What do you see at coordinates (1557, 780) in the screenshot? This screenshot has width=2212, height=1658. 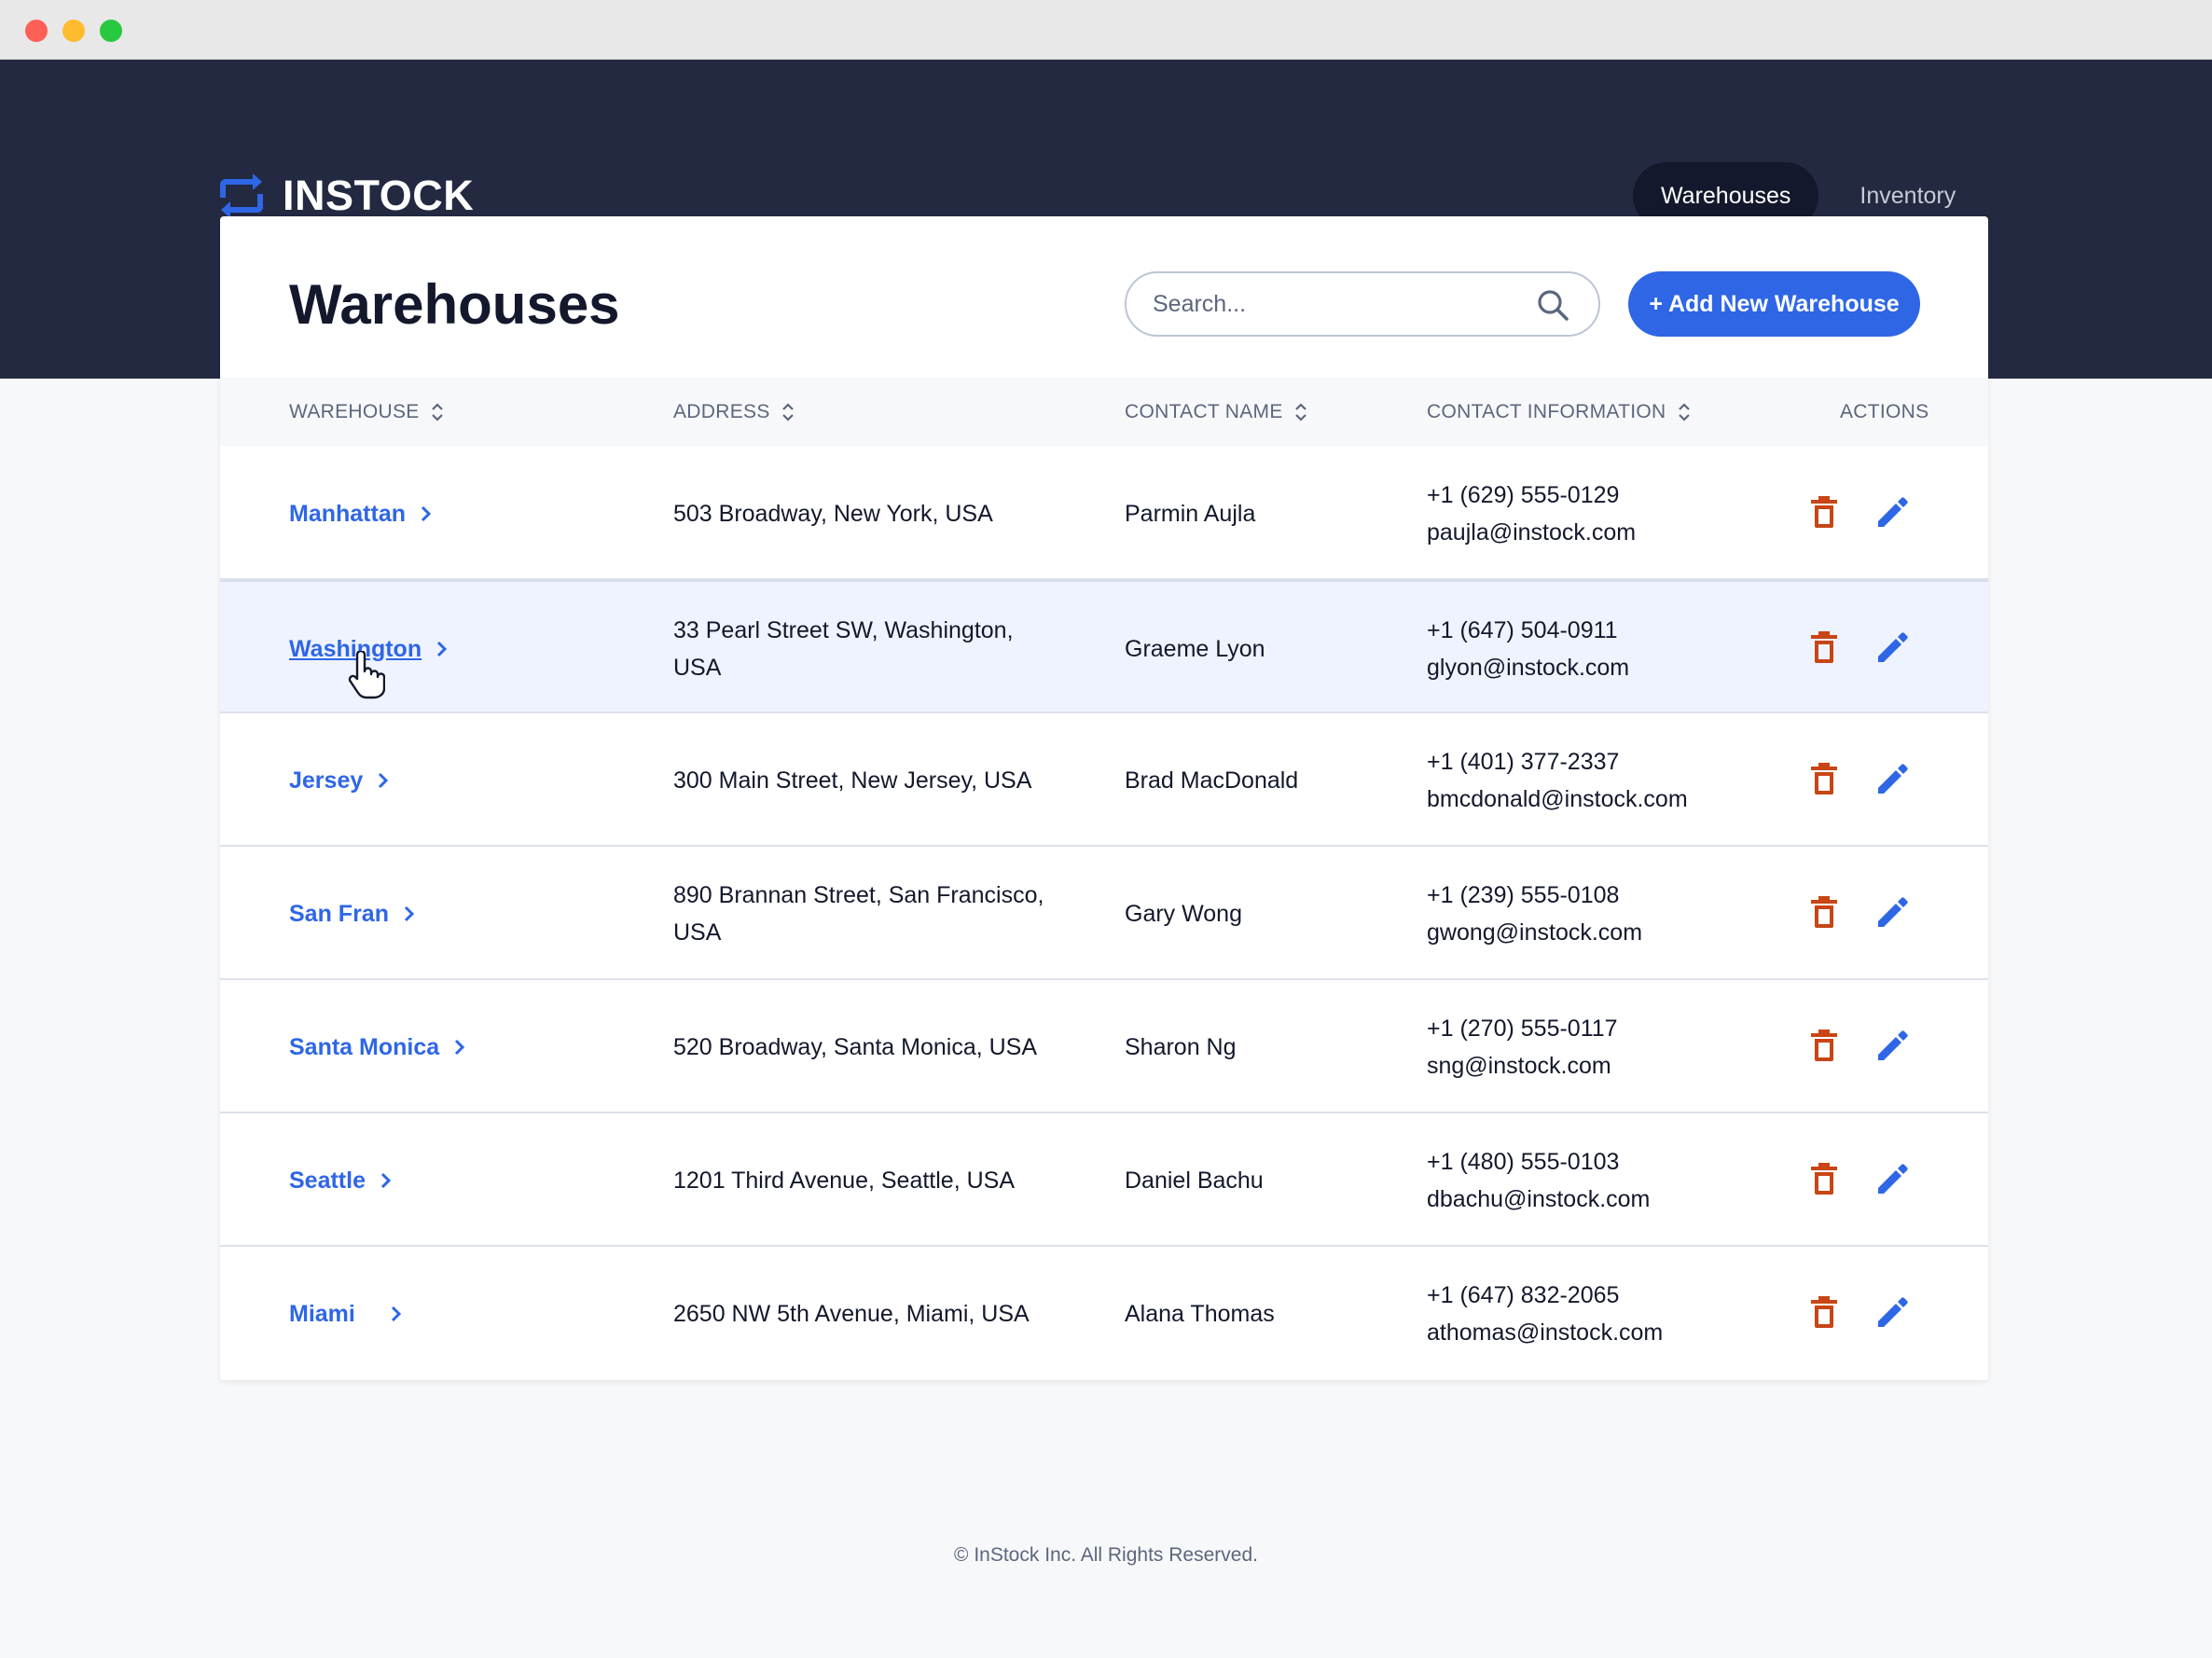 I see `contact-info-cell: +1 (401) 377-2337 bmcdonald@instock.com` at bounding box center [1557, 780].